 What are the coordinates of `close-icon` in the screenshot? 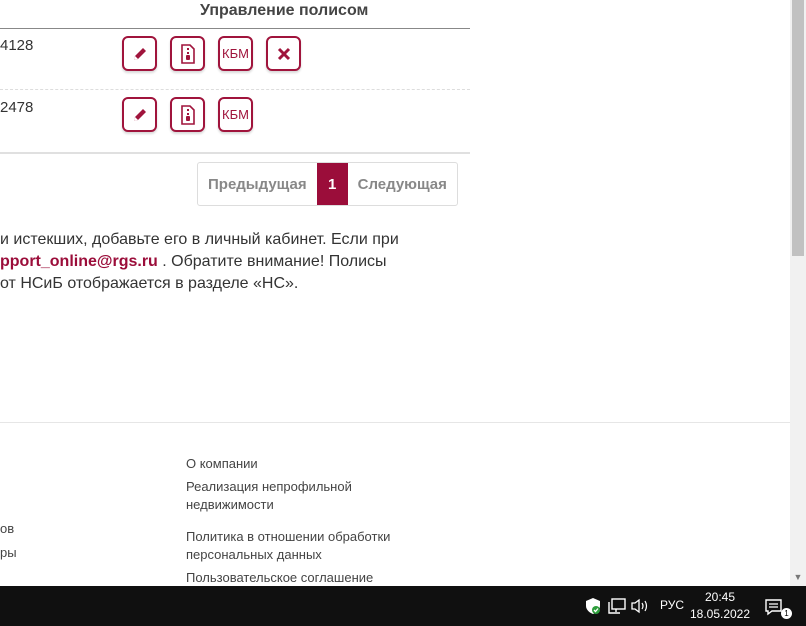 It's located at (283, 53).